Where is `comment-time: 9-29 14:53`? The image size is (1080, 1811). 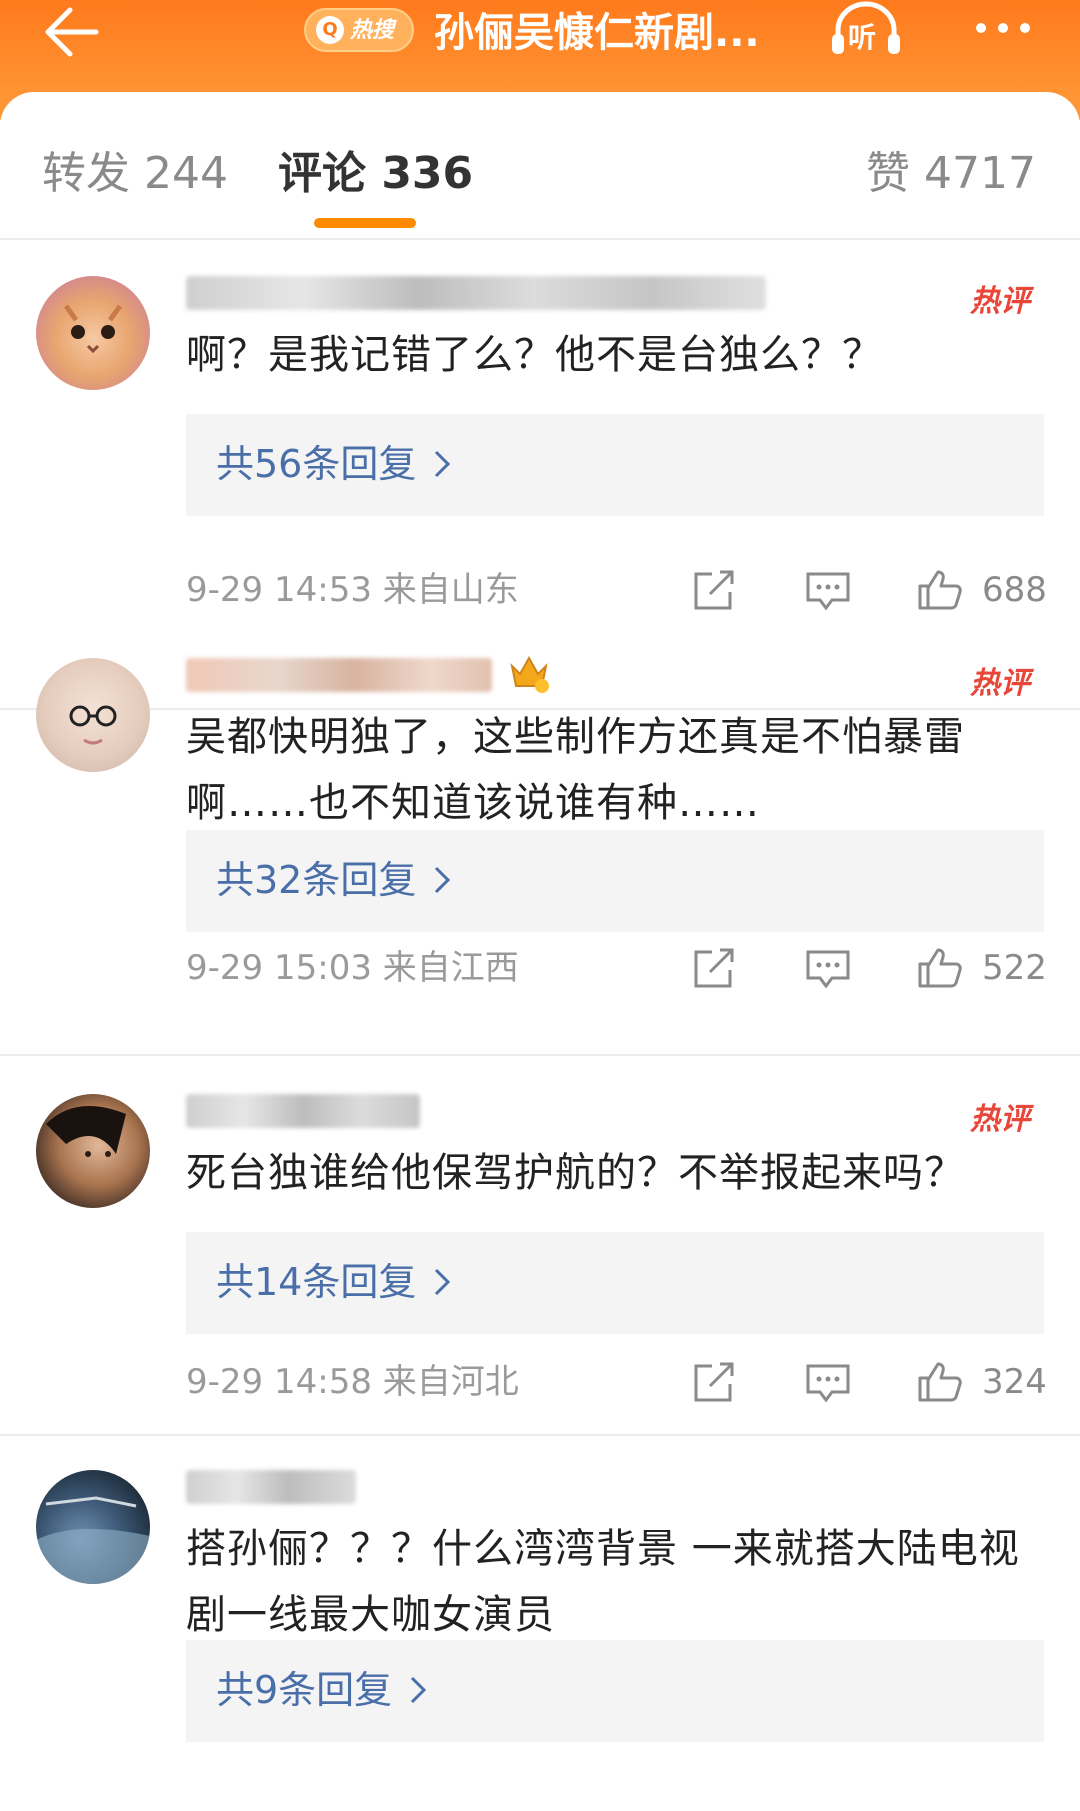
comment-time: 9-29 14:53 is located at coordinates (279, 590).